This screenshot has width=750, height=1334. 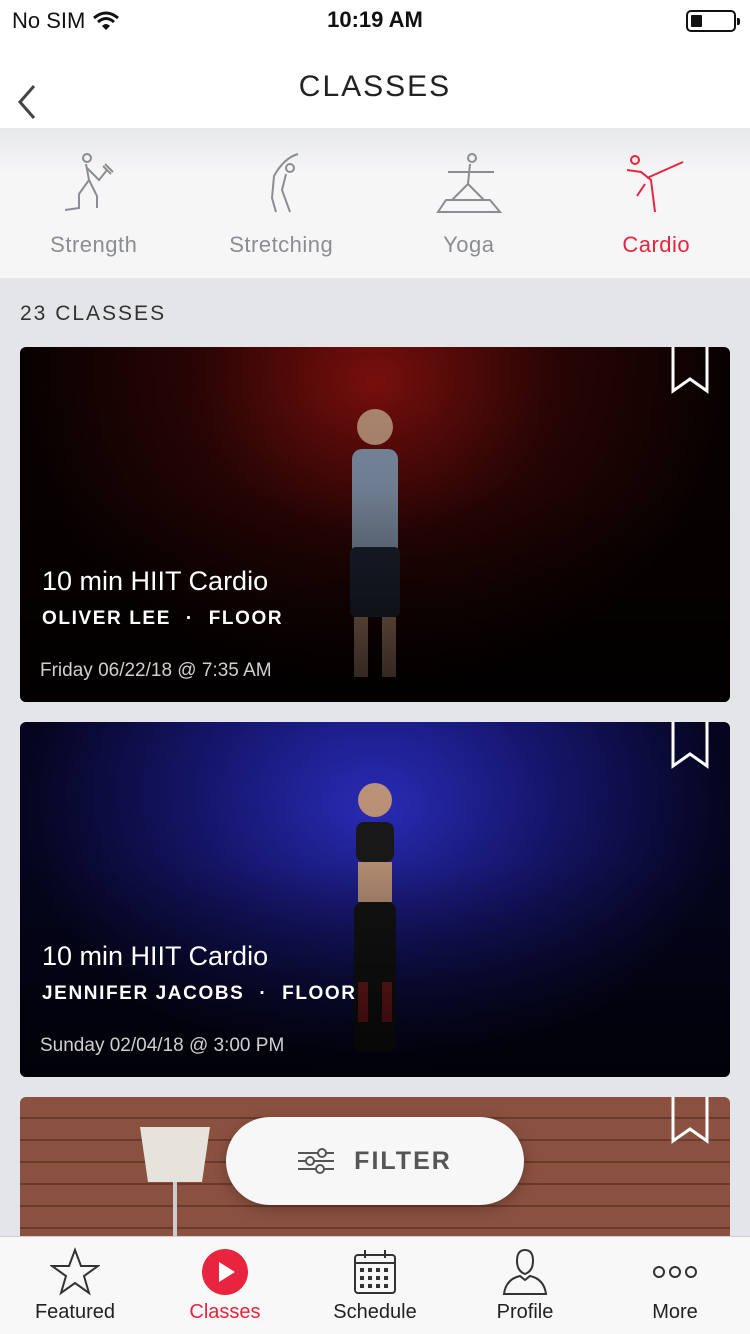 I want to click on category-tabs: Strength Stretching Yoga Cardio, so click(x=375, y=203).